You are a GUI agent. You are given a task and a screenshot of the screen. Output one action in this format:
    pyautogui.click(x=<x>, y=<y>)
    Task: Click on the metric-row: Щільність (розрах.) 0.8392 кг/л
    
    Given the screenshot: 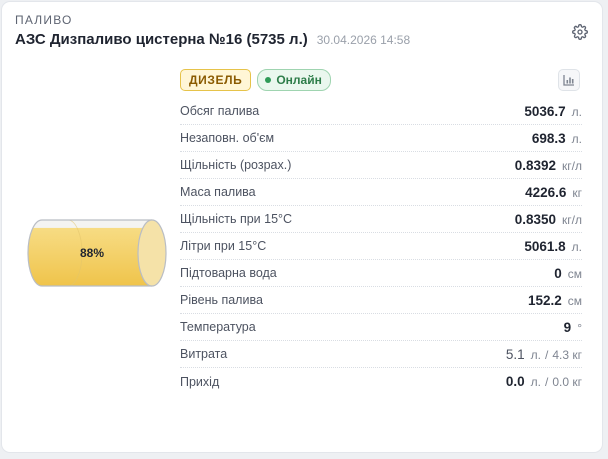 What is the action you would take?
    pyautogui.click(x=381, y=165)
    